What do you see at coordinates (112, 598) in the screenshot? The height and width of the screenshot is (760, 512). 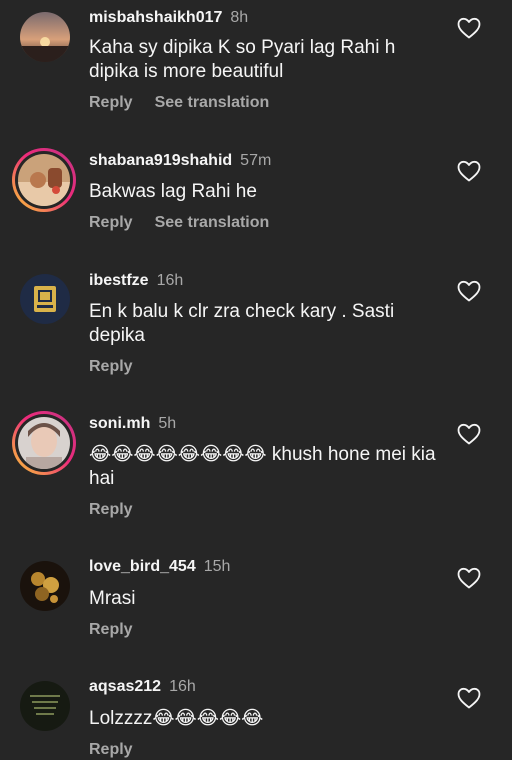 I see `comment-text: Mrasi` at bounding box center [112, 598].